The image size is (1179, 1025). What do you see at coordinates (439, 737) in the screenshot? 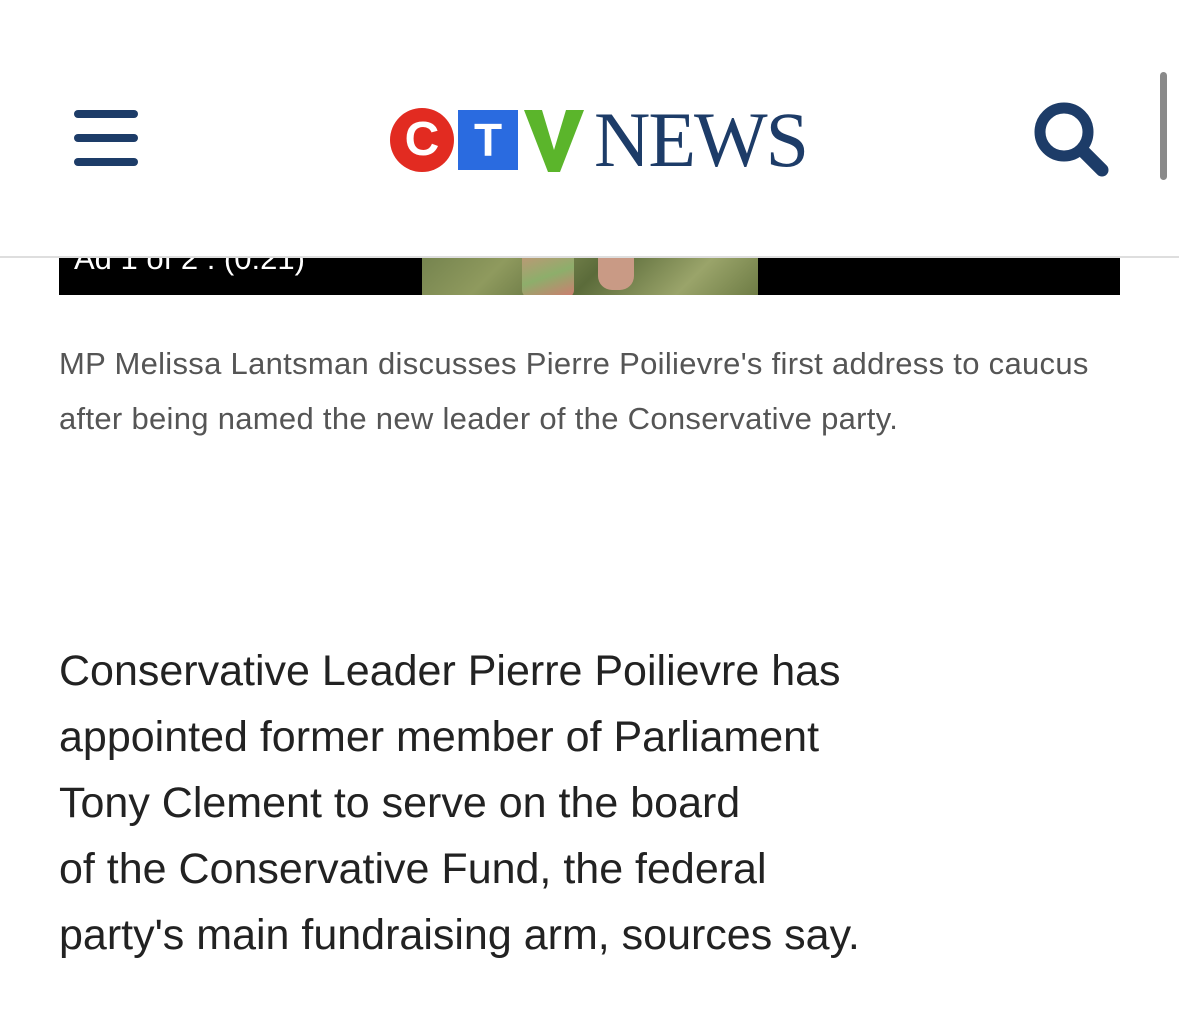
I see `article-line: appointed former member of Parliament` at bounding box center [439, 737].